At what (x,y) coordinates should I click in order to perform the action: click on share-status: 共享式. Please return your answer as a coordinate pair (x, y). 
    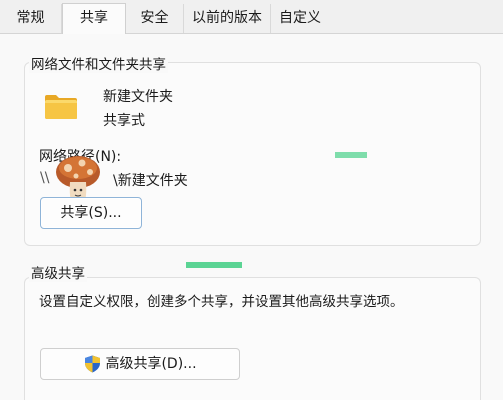
    Looking at the image, I should click on (124, 121).